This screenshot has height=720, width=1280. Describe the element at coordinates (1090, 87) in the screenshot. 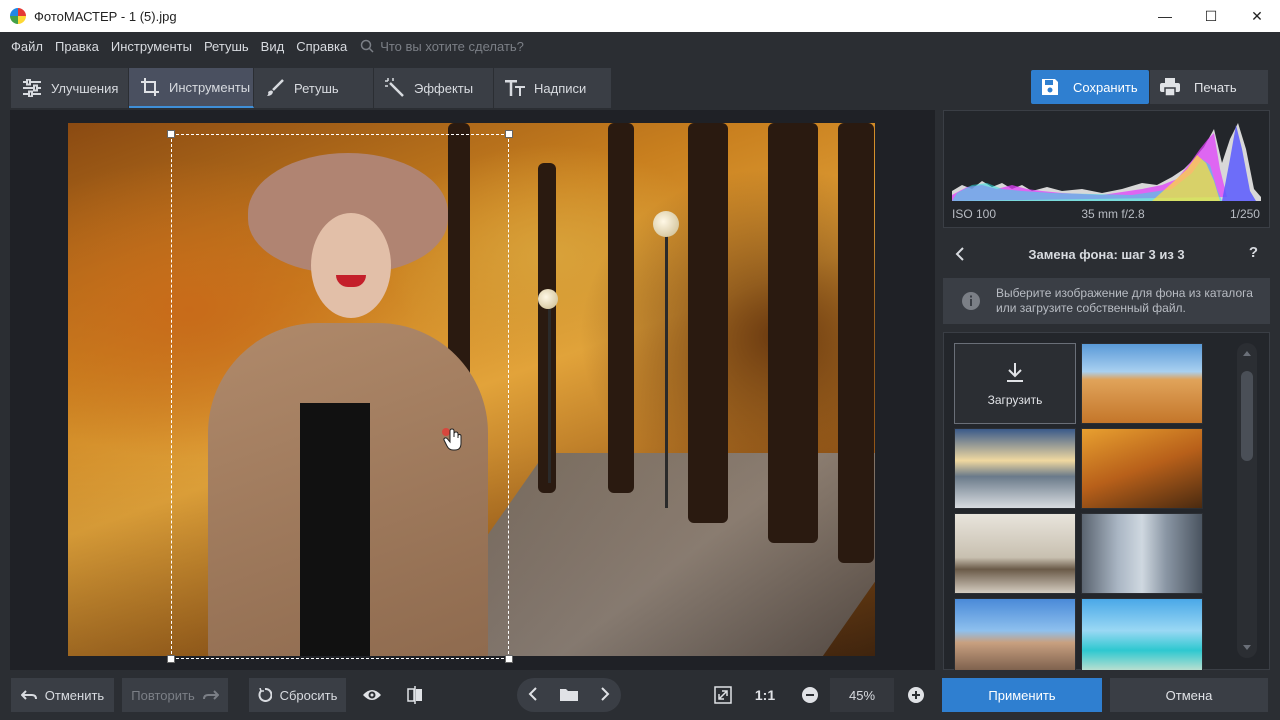

I see `save-button: Сохранить` at that location.